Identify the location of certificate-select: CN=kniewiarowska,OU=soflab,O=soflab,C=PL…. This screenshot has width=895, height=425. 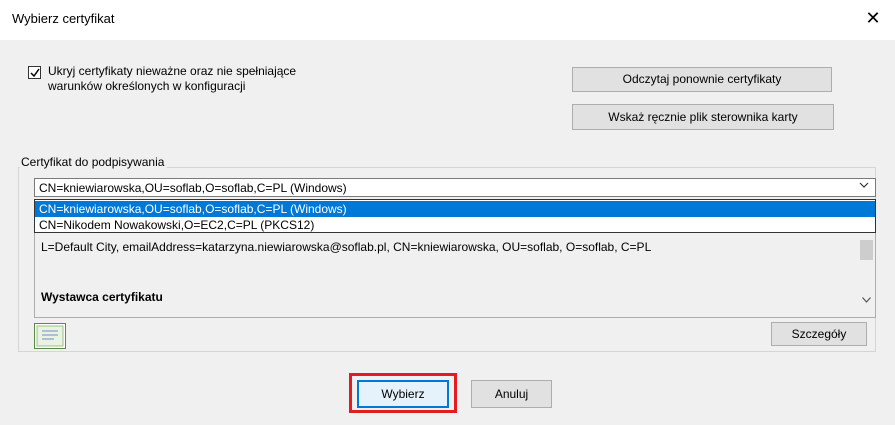
(455, 187).